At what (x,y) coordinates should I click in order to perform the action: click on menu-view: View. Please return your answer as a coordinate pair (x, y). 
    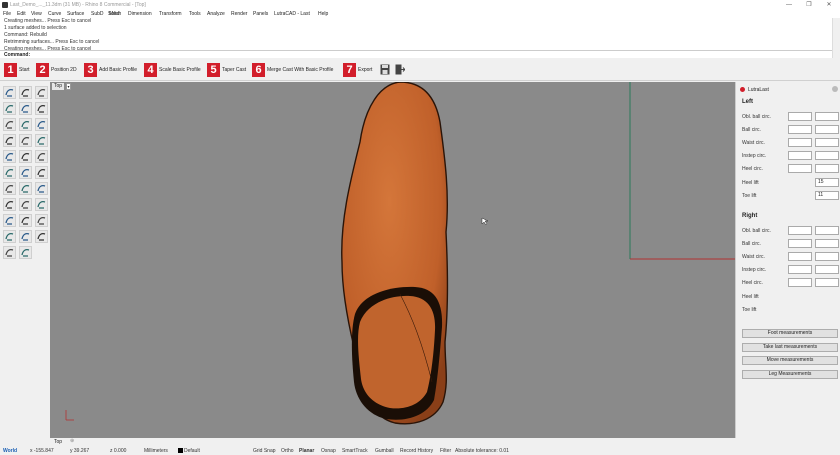
    Looking at the image, I should click on (36, 14).